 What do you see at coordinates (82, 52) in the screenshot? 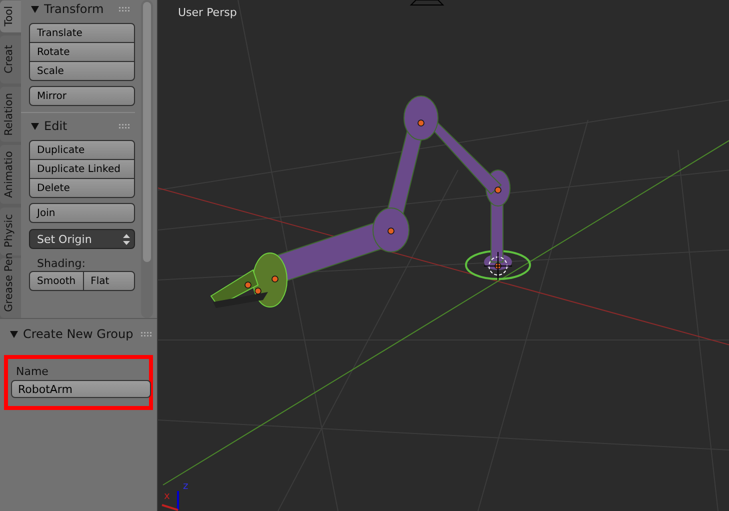
I see `tool-button: Rotate` at bounding box center [82, 52].